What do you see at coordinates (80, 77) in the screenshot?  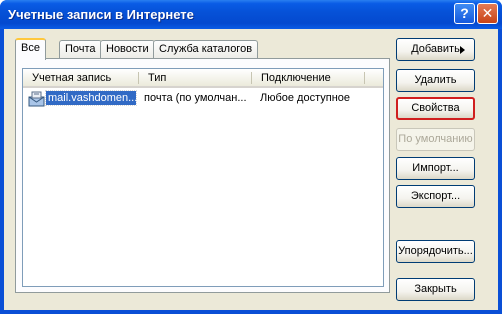 I see `column-header-account: Учетная запись` at bounding box center [80, 77].